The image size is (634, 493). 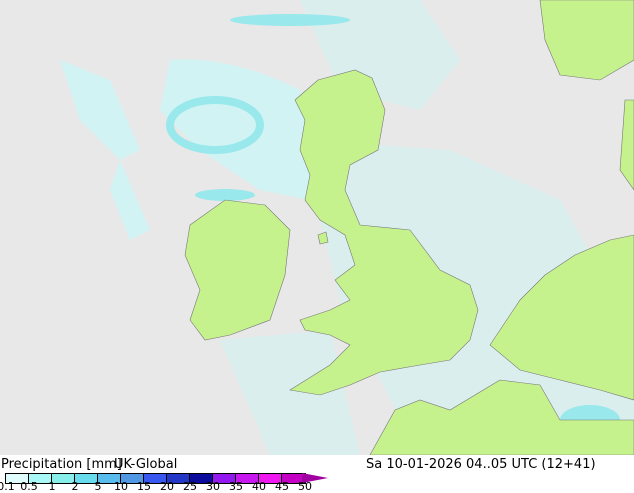 What do you see at coordinates (144, 486) in the screenshot?
I see `scale-tick-label: 15` at bounding box center [144, 486].